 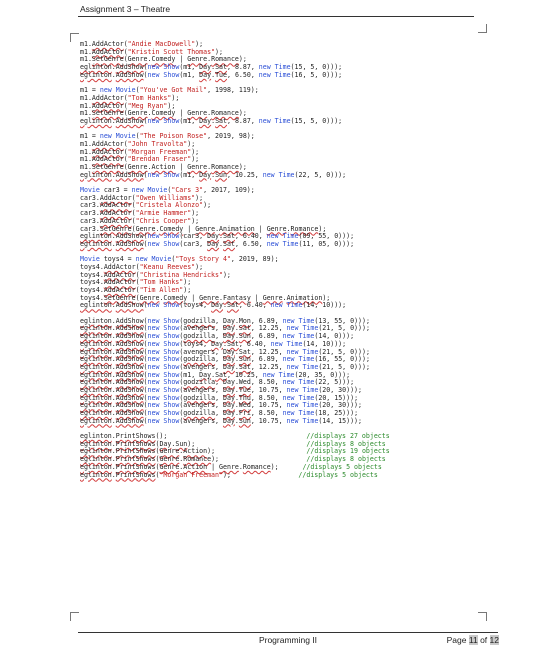 What do you see at coordinates (254, 305) in the screenshot?
I see `code-token: , 6.40,` at bounding box center [254, 305].